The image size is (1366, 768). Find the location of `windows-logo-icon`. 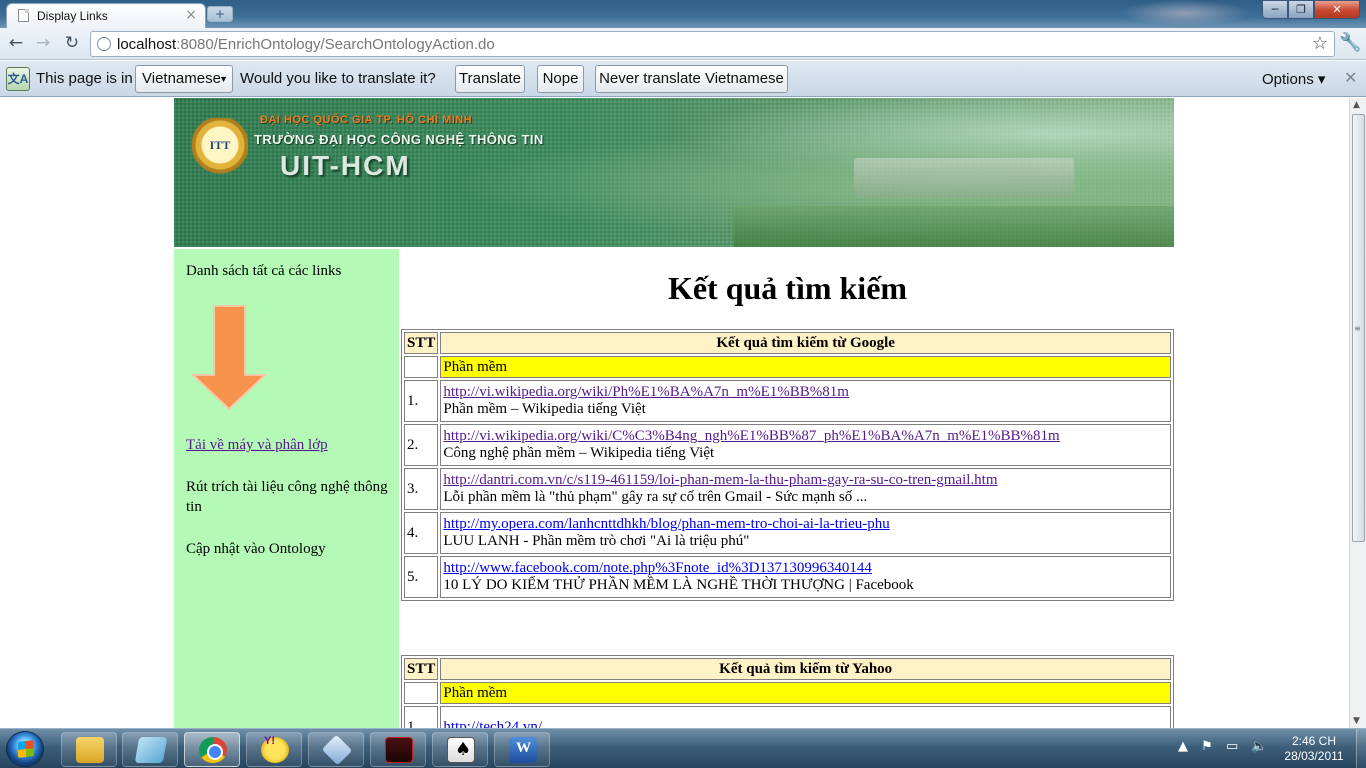

windows-logo-icon is located at coordinates (26, 749).